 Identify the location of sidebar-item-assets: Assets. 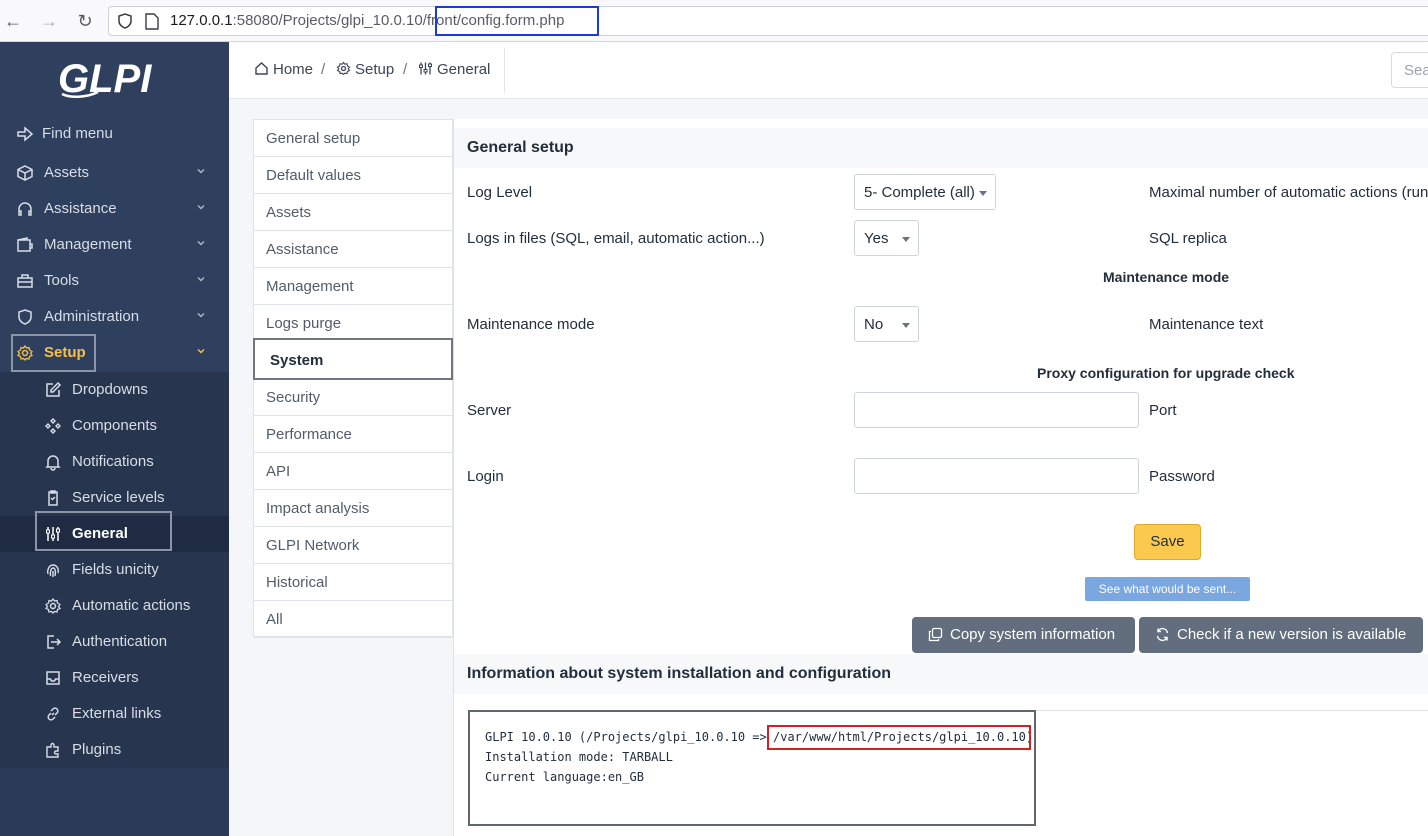
(114, 173).